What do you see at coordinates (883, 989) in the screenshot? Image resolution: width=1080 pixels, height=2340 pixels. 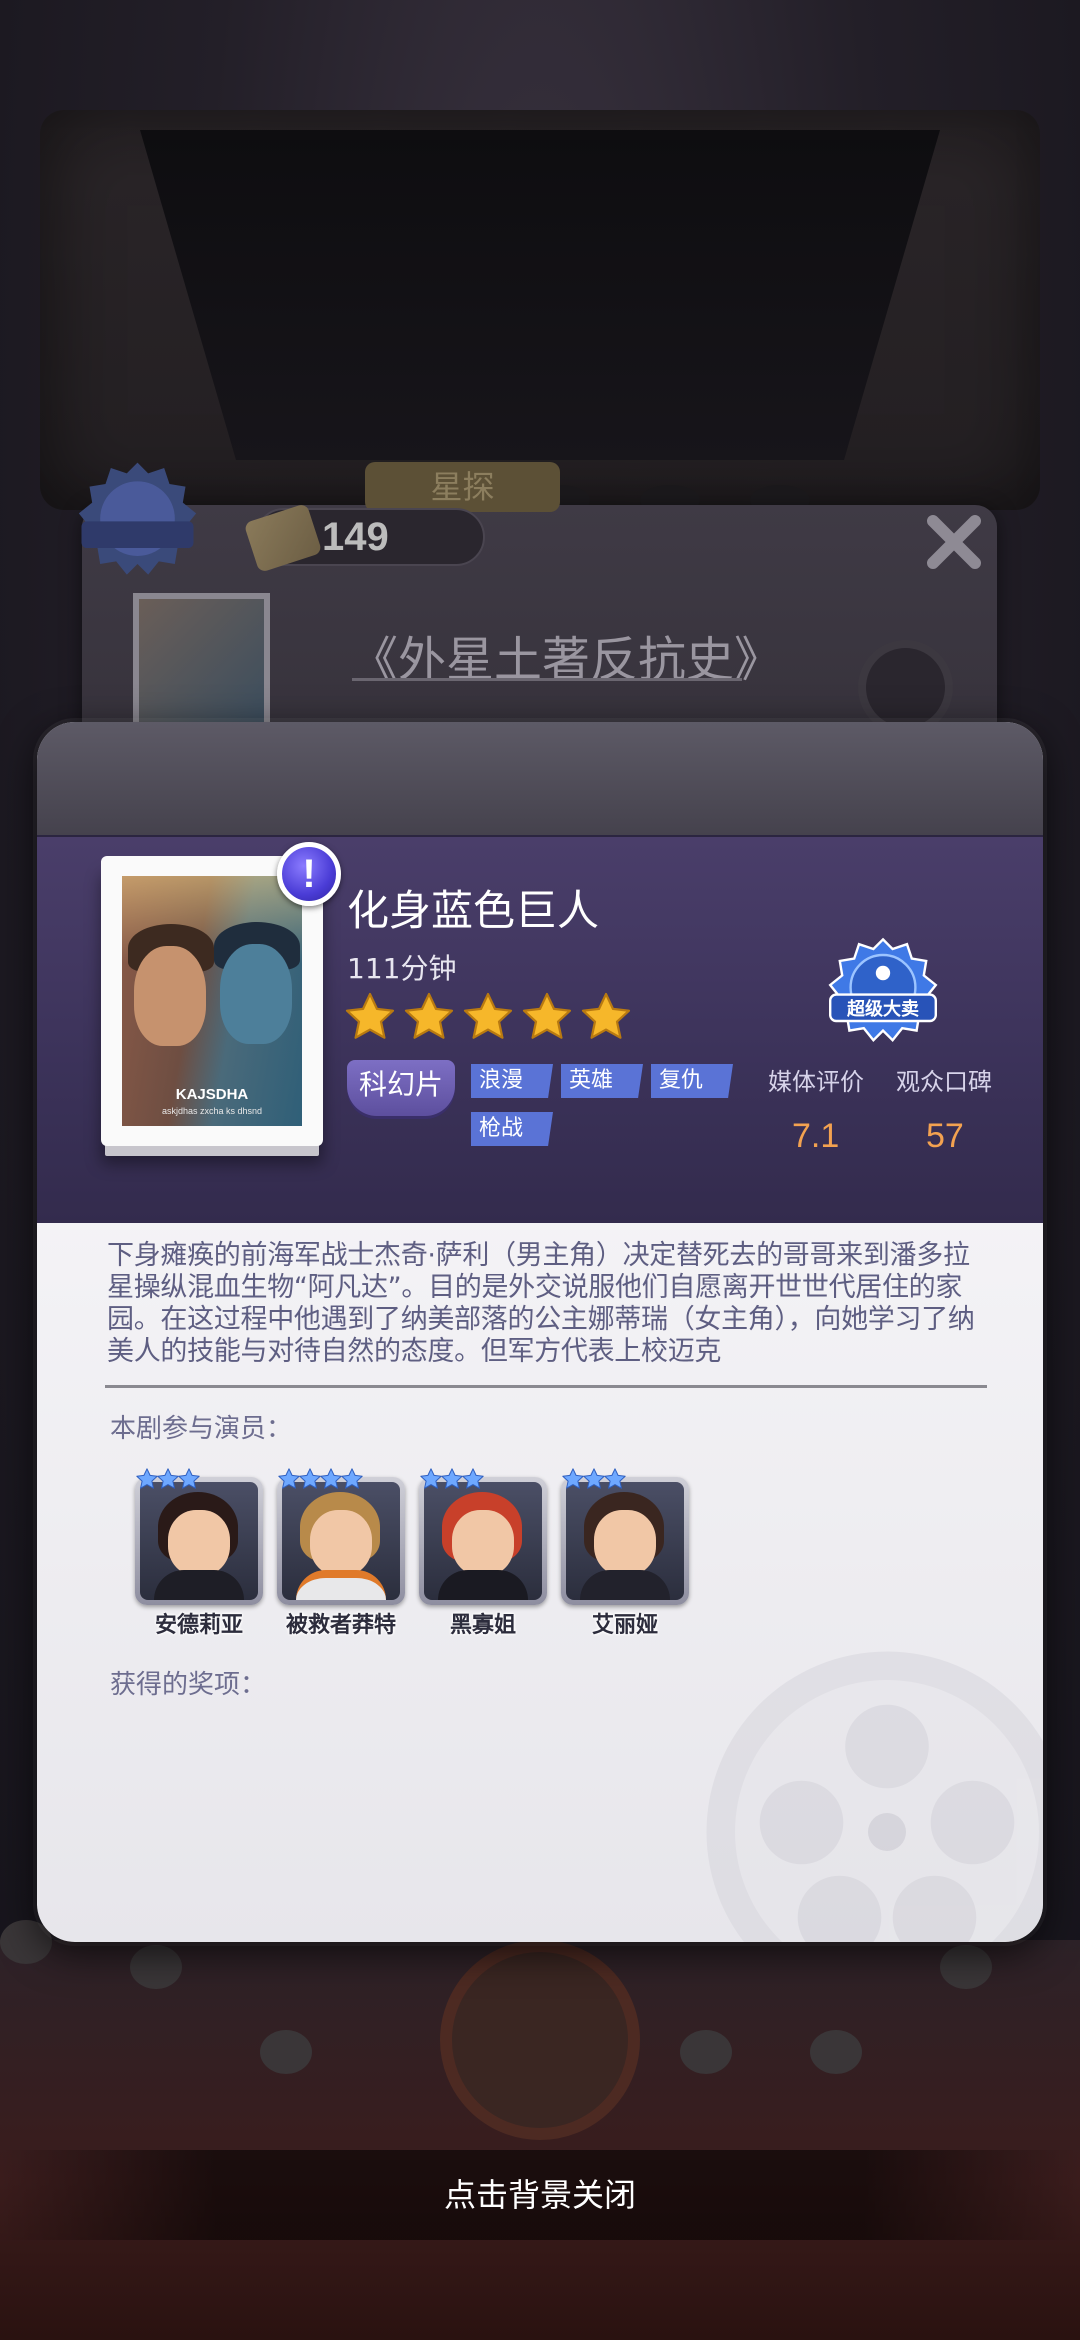 I see `super-sale-badge-icon: 超级大卖` at bounding box center [883, 989].